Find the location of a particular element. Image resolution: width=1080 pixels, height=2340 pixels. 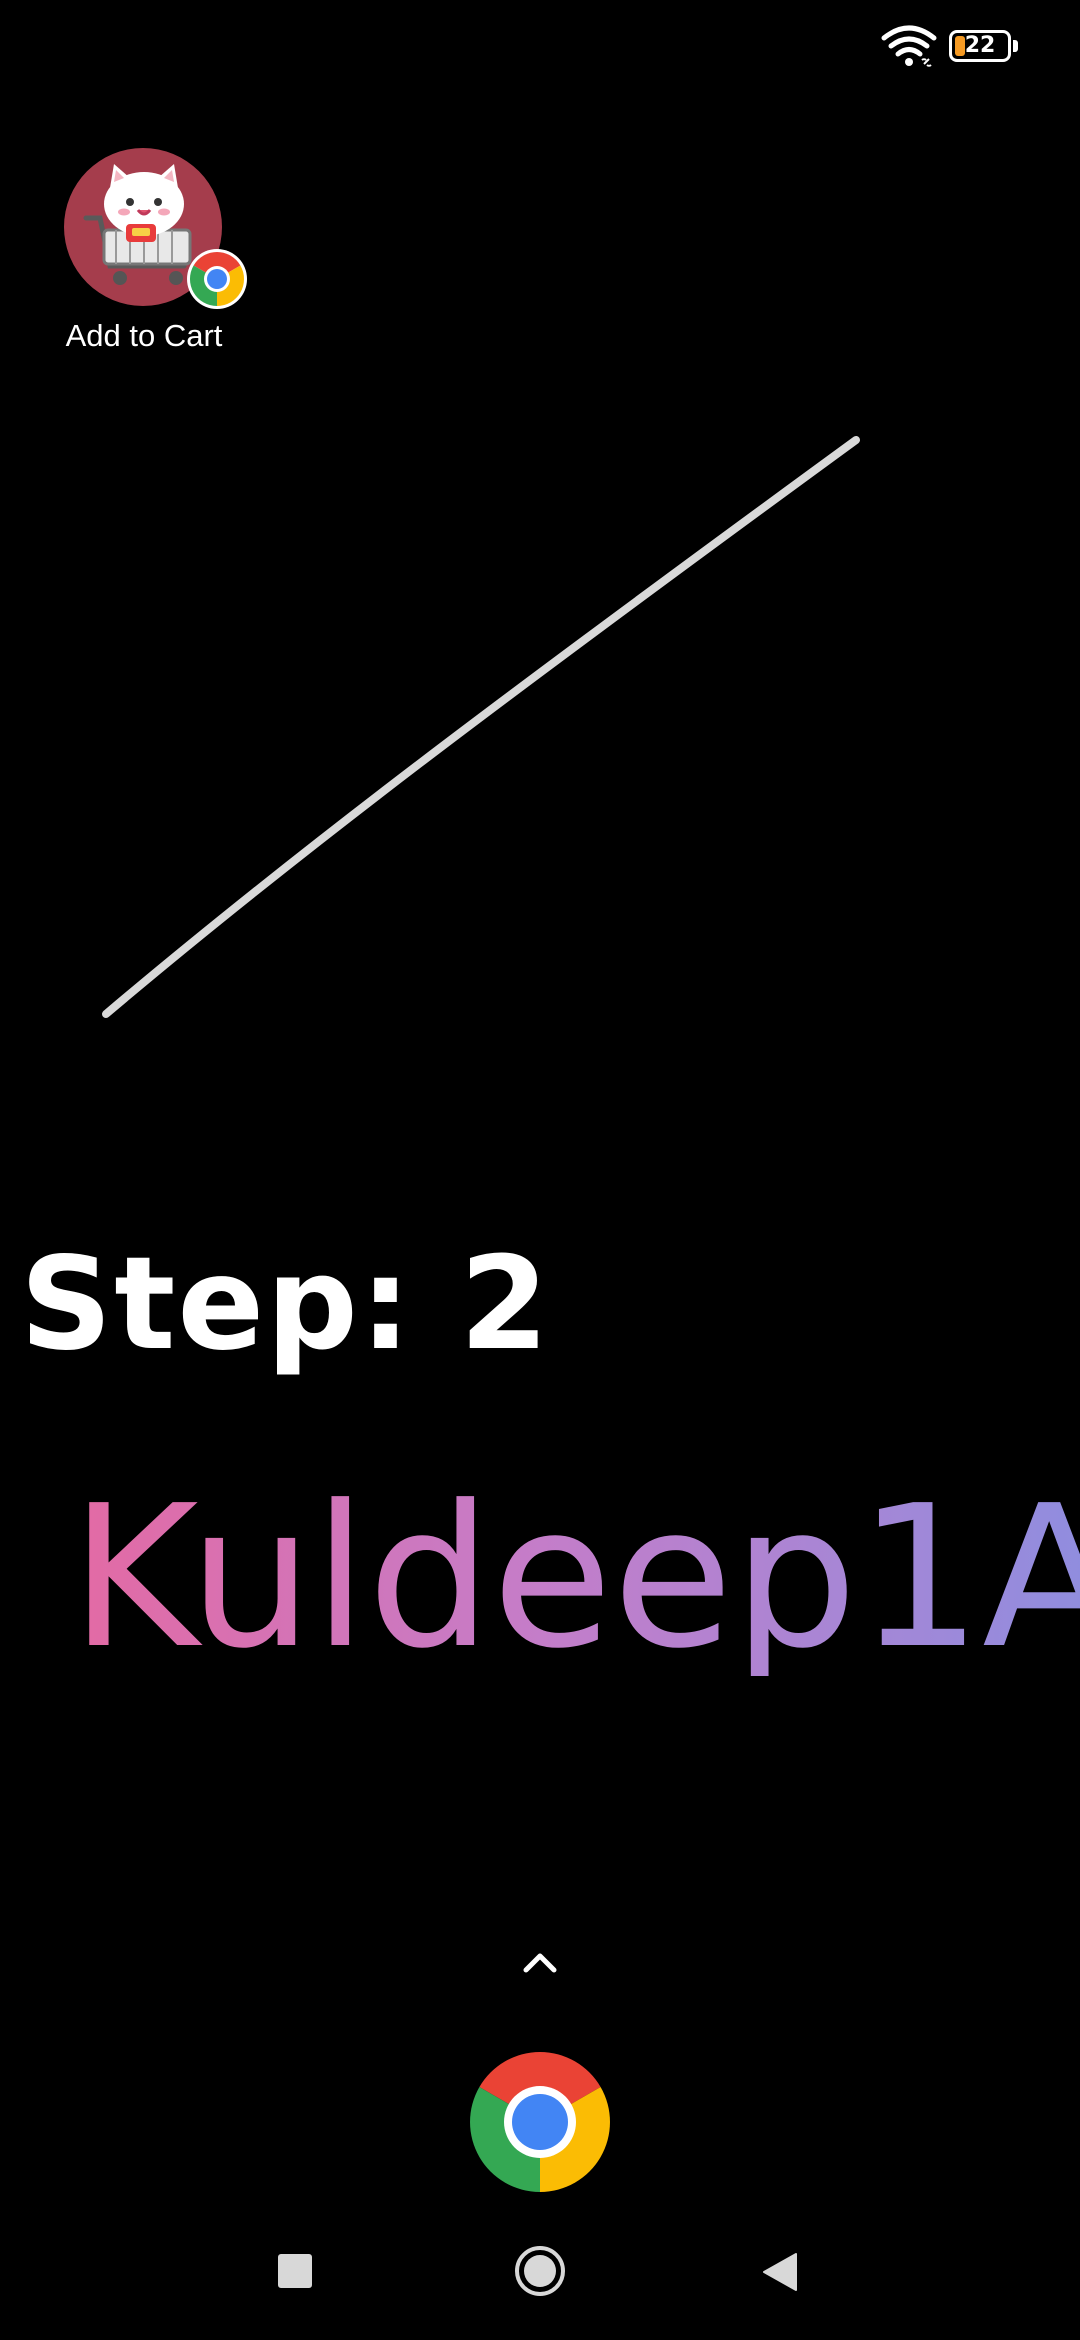

navigation-bar is located at coordinates (540, 2280).